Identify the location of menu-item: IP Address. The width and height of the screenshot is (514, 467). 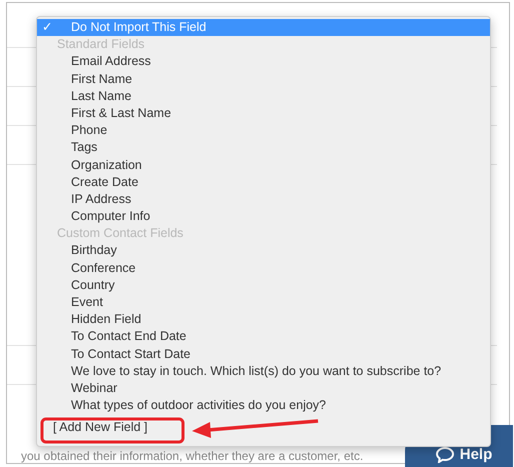
(263, 199).